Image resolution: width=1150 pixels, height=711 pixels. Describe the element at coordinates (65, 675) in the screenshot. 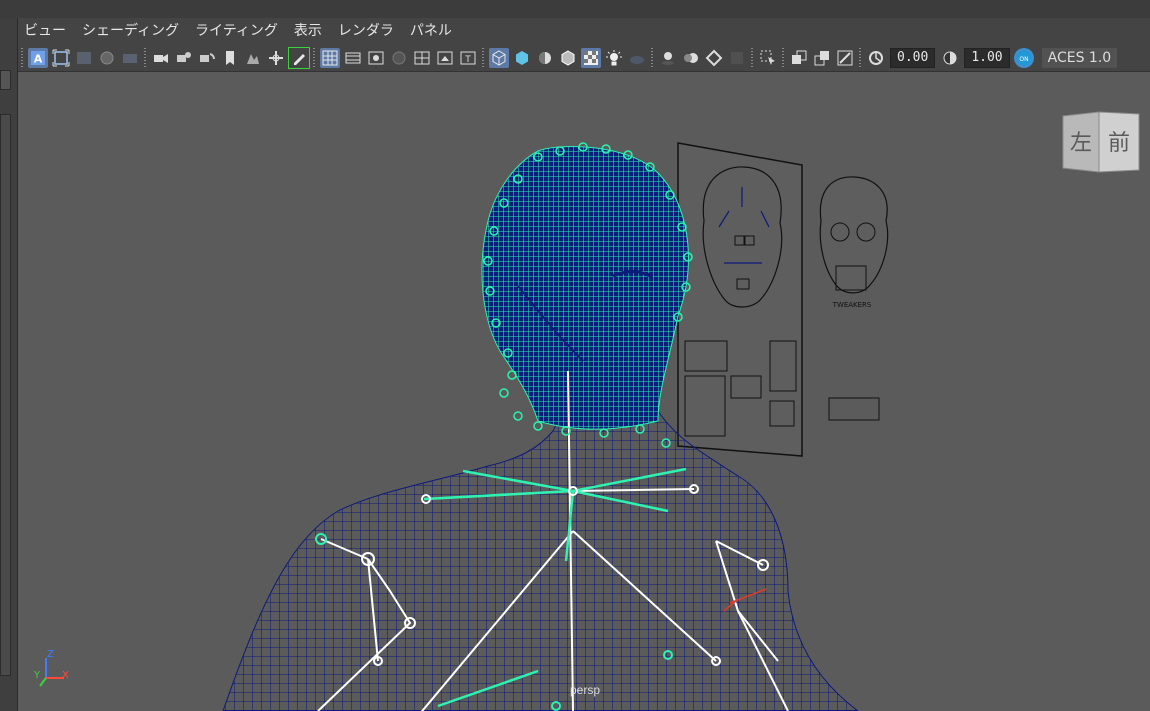

I see `axis-x-label: X` at that location.